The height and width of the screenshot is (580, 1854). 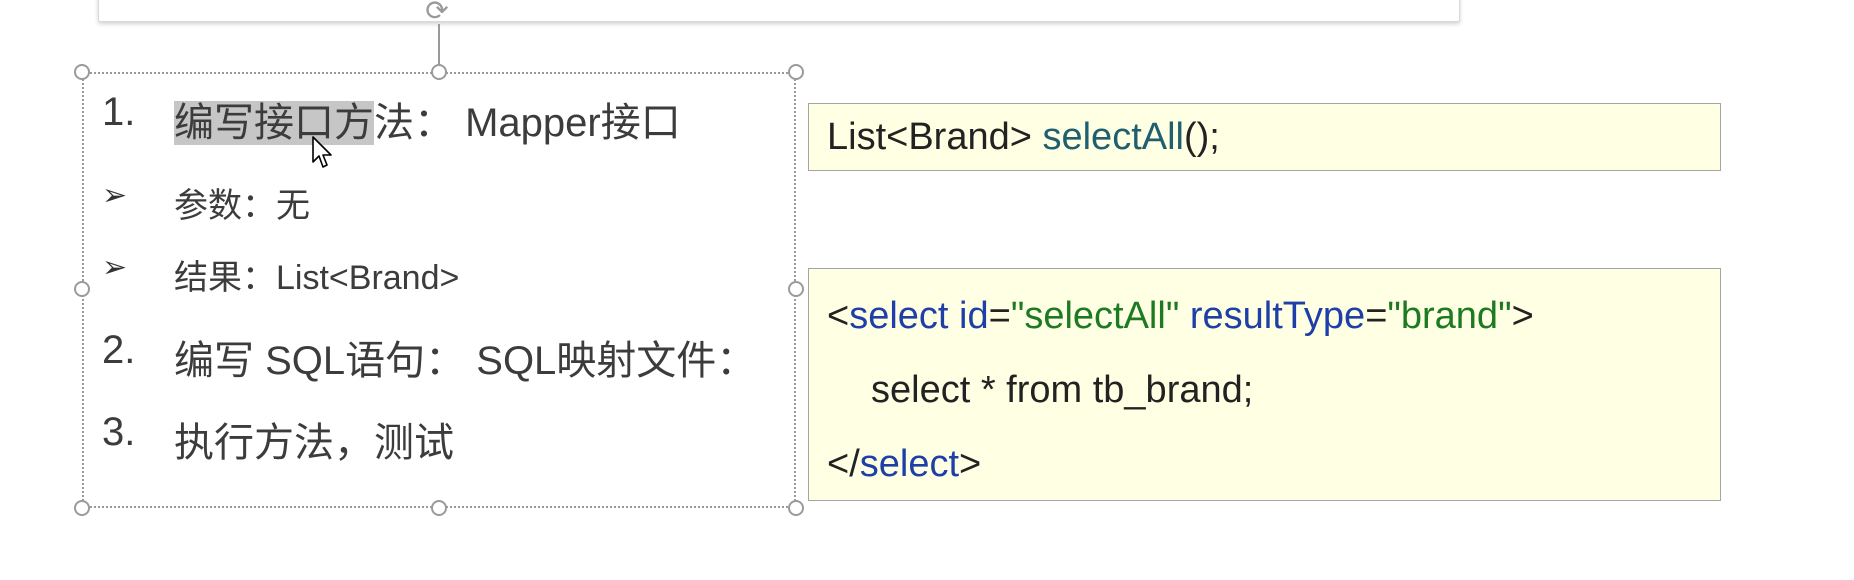 I want to click on code-text: select * from tb_brand;, so click(x=1062, y=390).